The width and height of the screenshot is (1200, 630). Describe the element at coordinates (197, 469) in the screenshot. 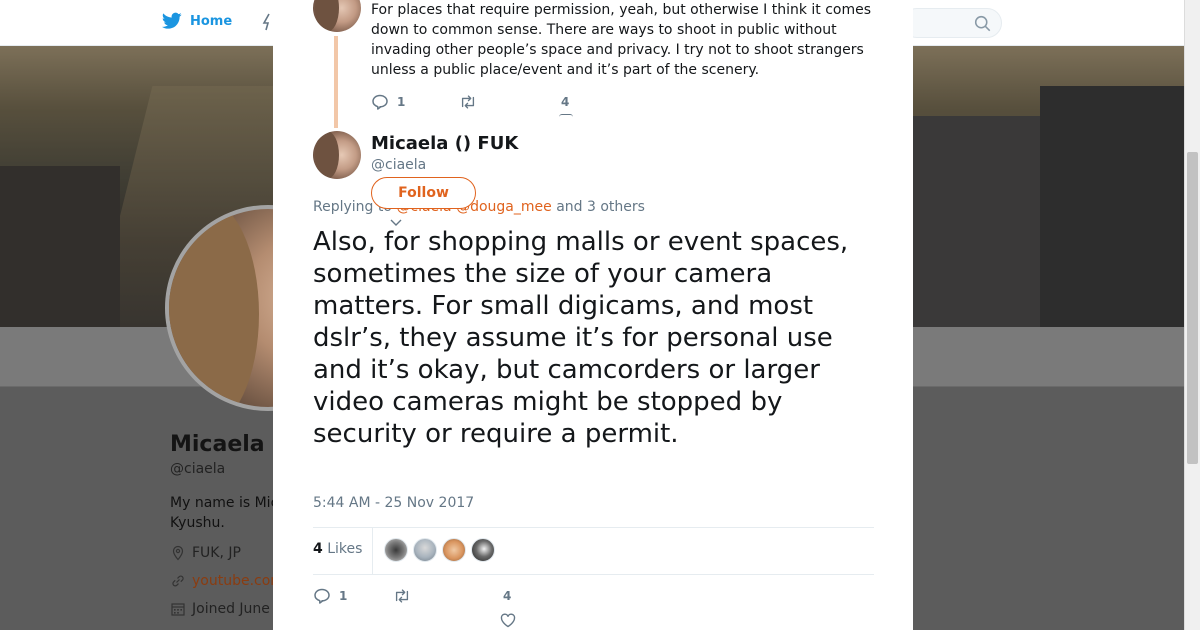

I see `profile-handle: @ciaela` at that location.